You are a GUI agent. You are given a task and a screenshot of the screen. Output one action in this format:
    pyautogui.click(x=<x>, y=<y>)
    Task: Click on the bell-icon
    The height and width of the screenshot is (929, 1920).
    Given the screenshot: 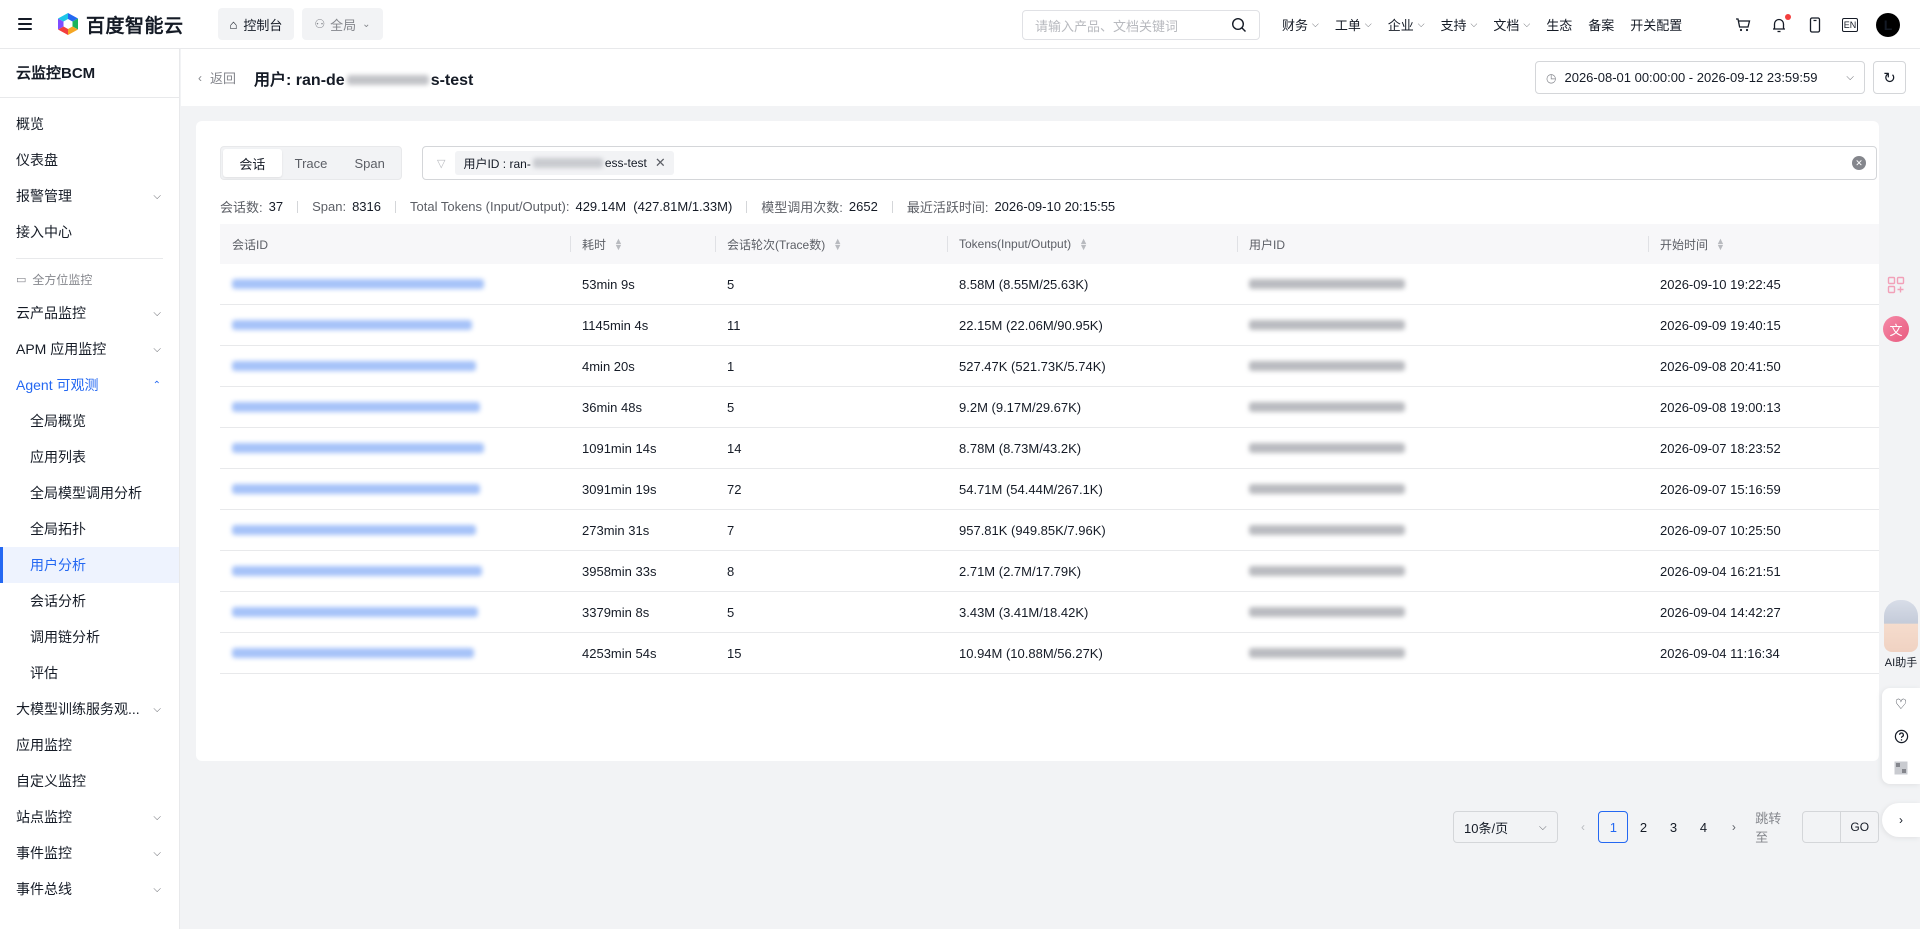 What is the action you would take?
    pyautogui.click(x=1780, y=23)
    